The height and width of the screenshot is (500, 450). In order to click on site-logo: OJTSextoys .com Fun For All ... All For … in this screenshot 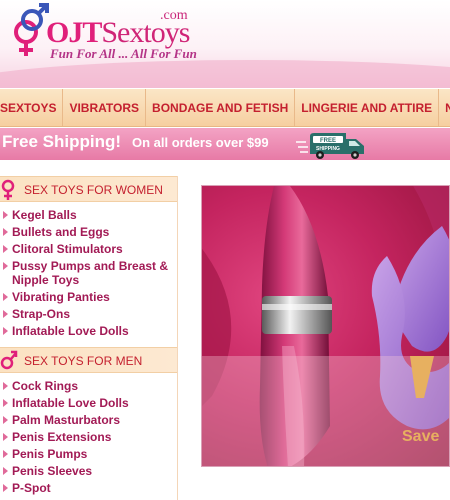, I will do `click(110, 35)`.